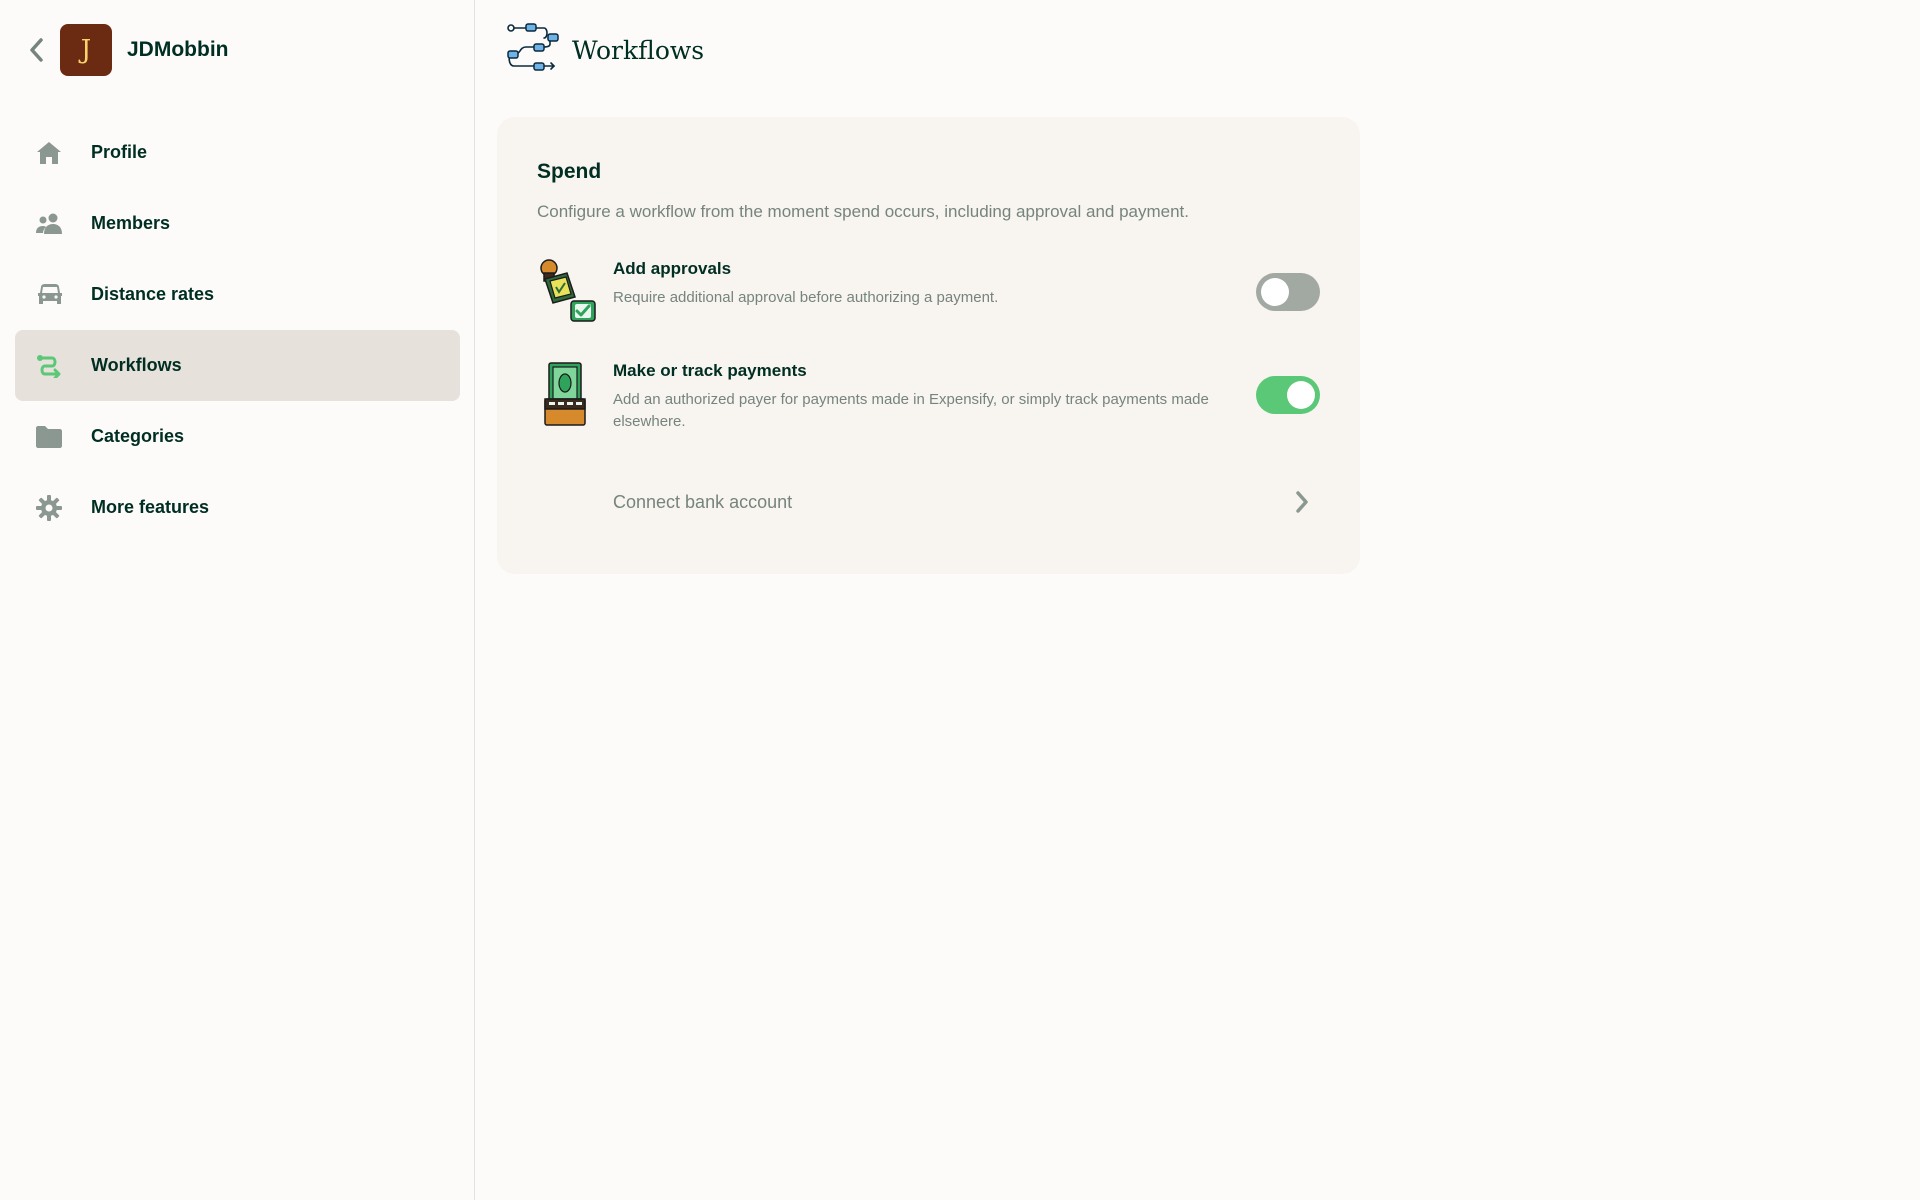  Describe the element at coordinates (119, 152) in the screenshot. I see `sidebar-item-label: Profile` at that location.